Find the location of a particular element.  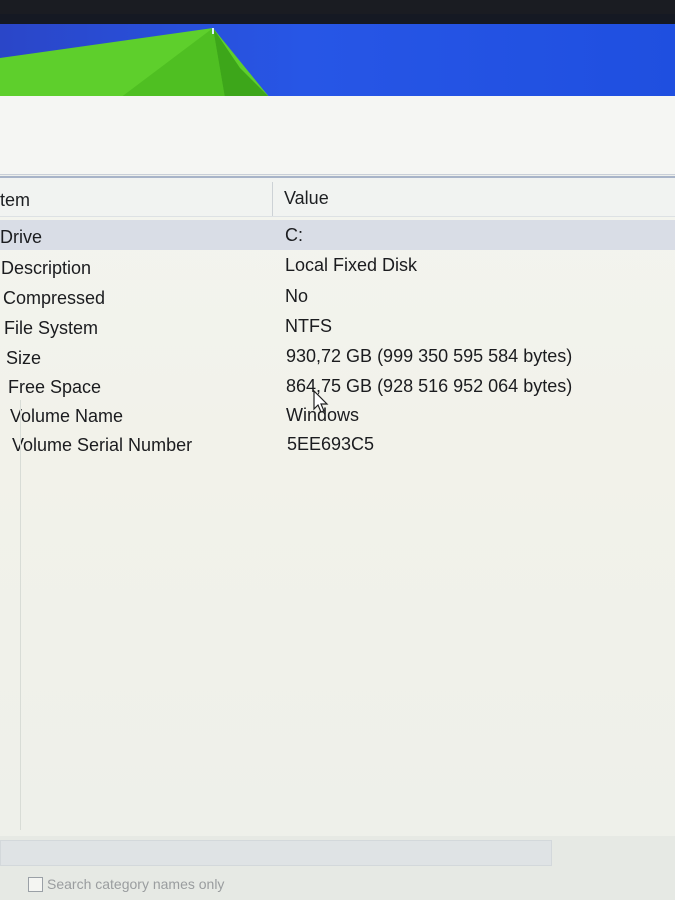

tent-image is located at coordinates (134, 62).